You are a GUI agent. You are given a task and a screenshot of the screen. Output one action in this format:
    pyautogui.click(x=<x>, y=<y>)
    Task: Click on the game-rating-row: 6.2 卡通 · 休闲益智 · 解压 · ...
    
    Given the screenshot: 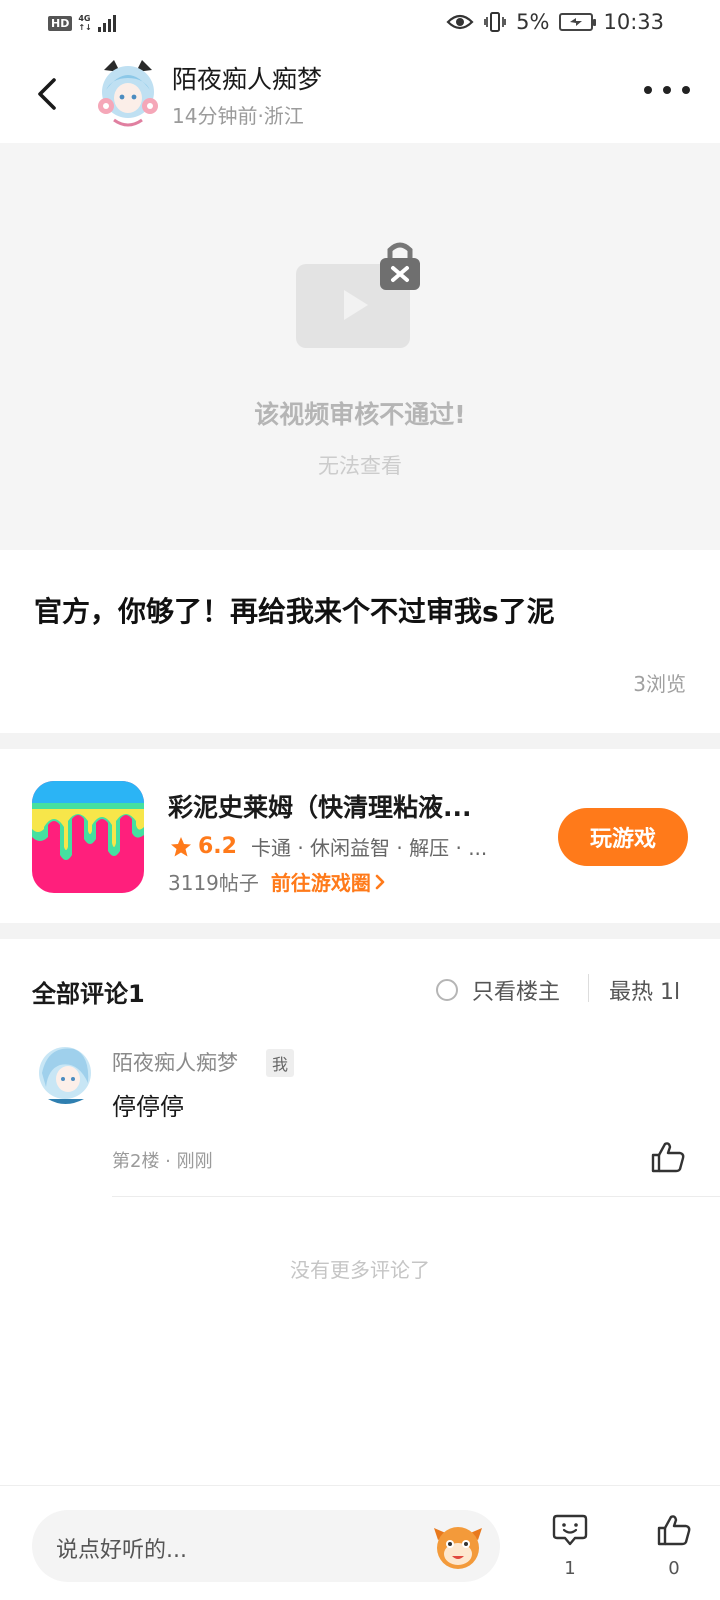 What is the action you would take?
    pyautogui.click(x=328, y=846)
    